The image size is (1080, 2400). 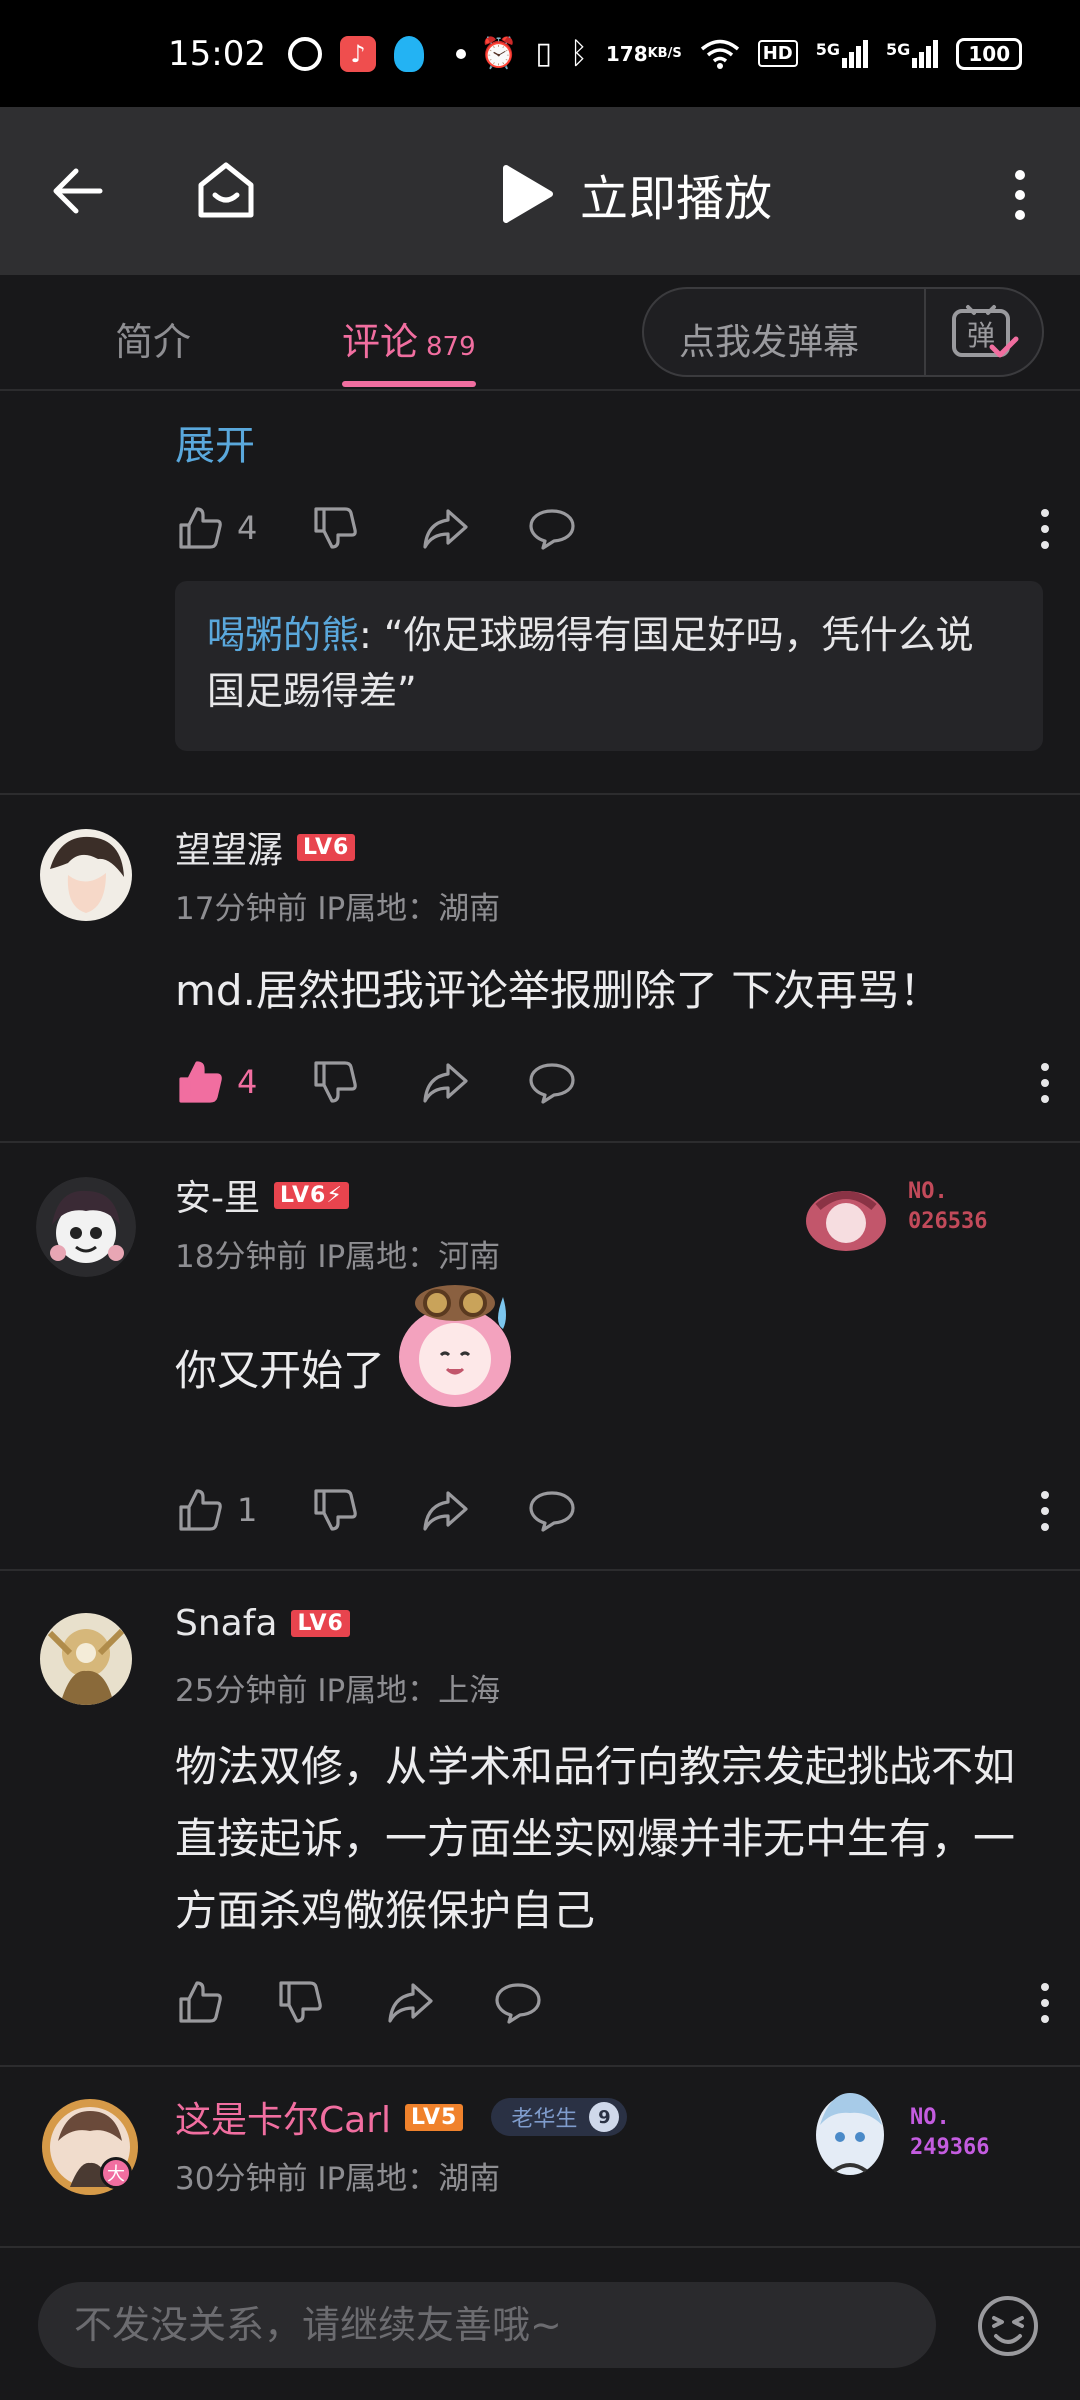 I want to click on expand-link: 展开, so click(x=215, y=442).